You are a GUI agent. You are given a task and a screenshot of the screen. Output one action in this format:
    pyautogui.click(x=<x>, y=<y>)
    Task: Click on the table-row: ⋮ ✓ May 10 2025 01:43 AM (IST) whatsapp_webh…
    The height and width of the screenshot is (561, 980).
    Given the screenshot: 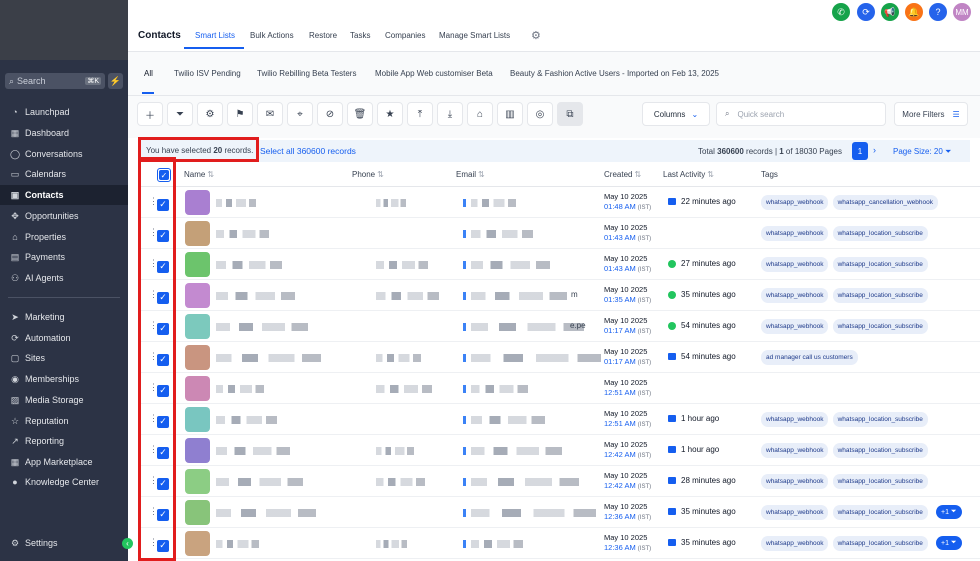 What is the action you would take?
    pyautogui.click(x=559, y=233)
    